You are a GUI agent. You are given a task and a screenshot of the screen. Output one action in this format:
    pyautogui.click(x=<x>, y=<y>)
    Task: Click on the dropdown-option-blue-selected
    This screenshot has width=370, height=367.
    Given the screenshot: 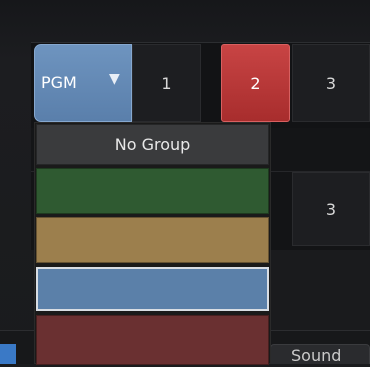 What is the action you would take?
    pyautogui.click(x=152, y=289)
    